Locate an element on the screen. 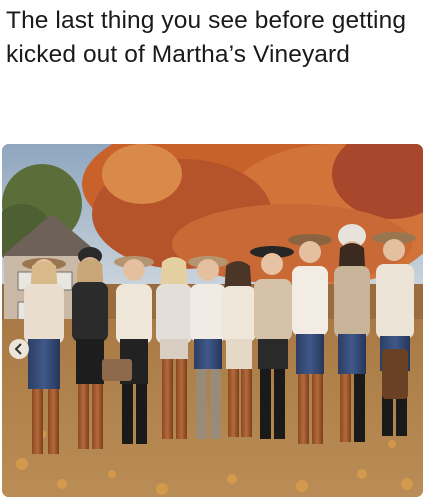 This screenshot has height=500, width=426. arrow-icon is located at coordinates (19, 349).